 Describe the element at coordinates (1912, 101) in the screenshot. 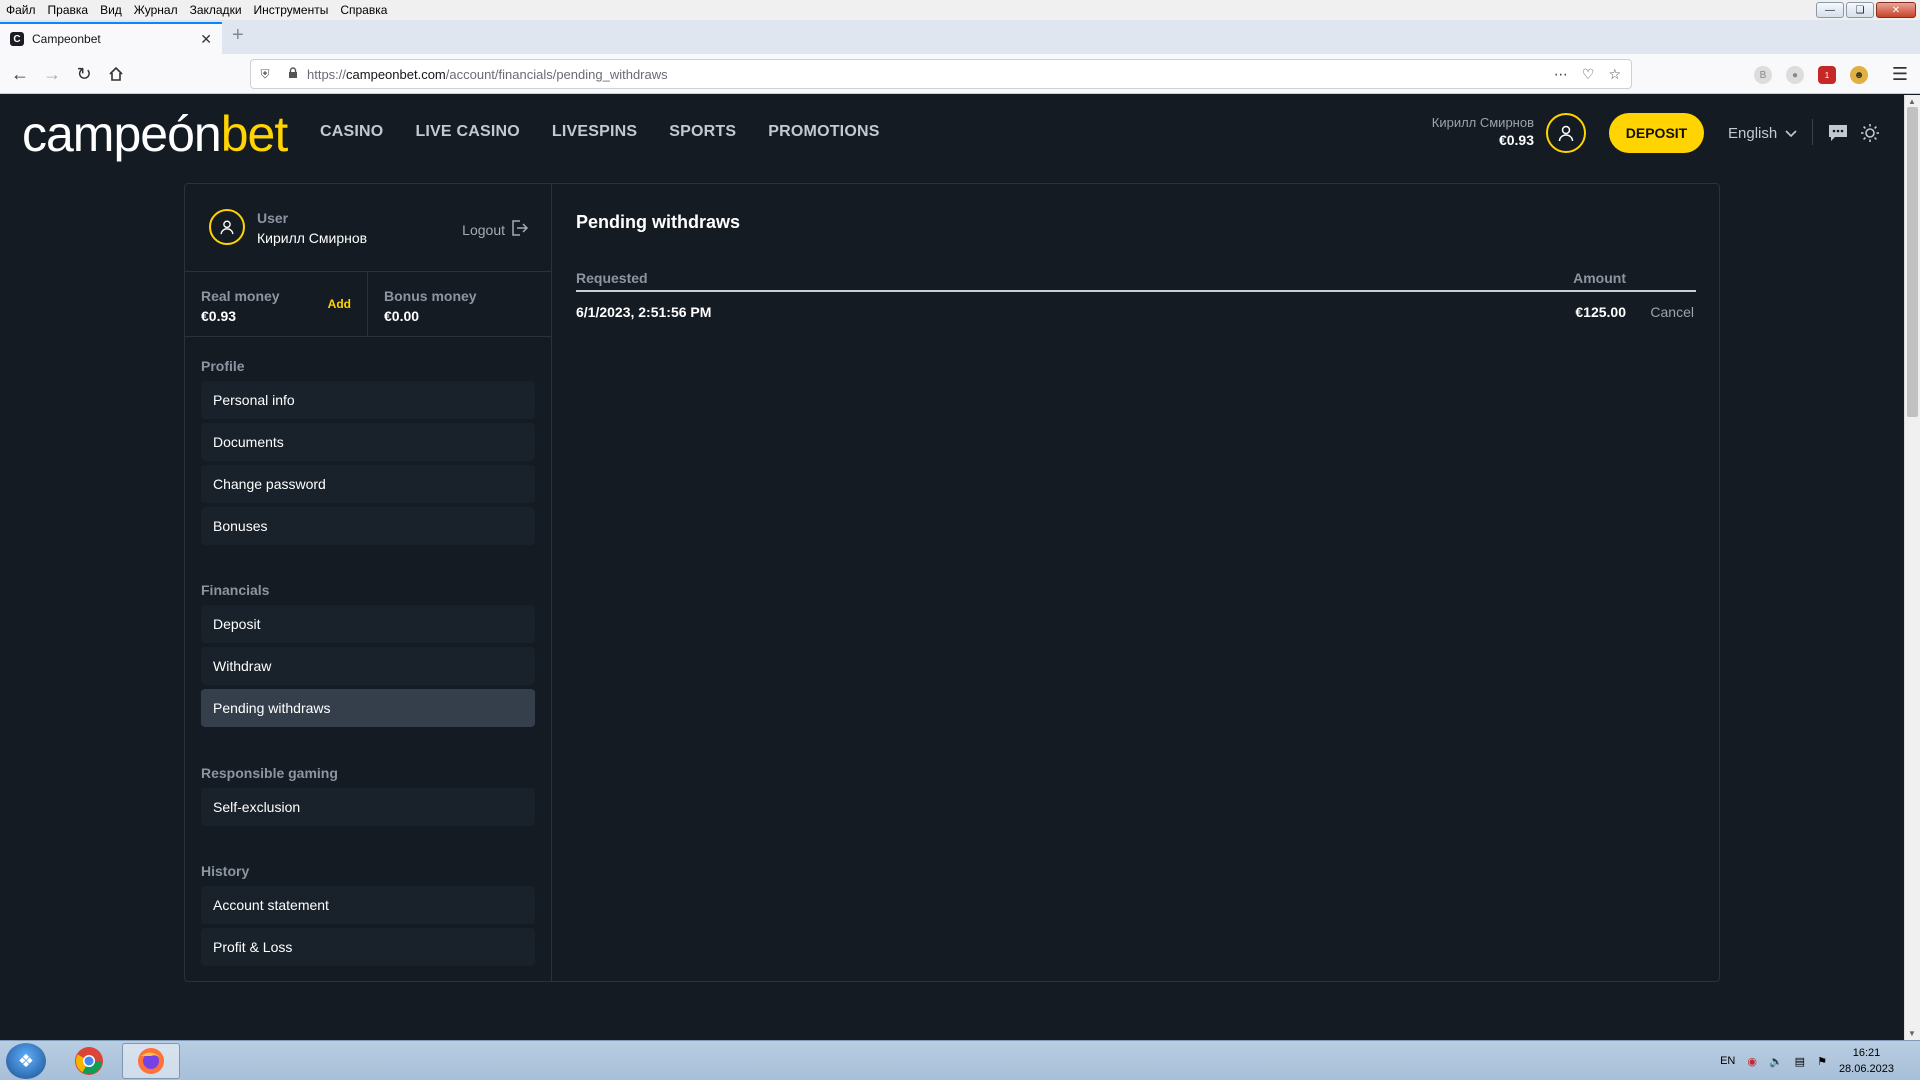

I see `scroll-up-icon: ▲` at that location.